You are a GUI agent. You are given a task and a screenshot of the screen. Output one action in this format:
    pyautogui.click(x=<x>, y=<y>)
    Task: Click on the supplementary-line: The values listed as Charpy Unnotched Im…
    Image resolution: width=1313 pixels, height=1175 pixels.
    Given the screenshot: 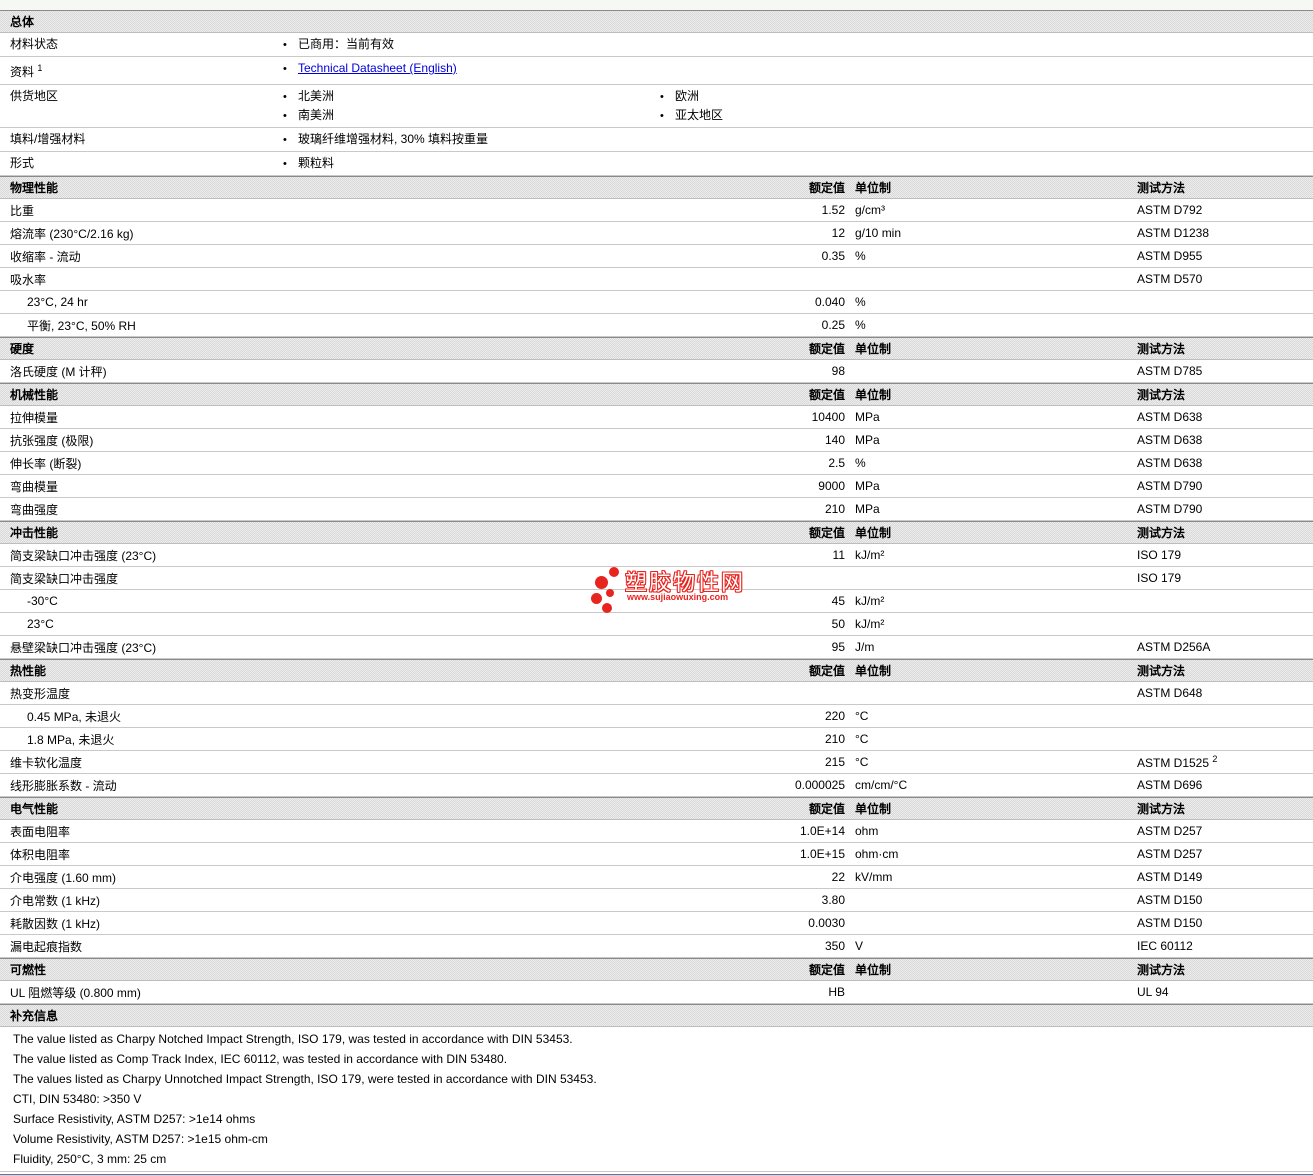 What is the action you would take?
    pyautogui.click(x=305, y=1079)
    